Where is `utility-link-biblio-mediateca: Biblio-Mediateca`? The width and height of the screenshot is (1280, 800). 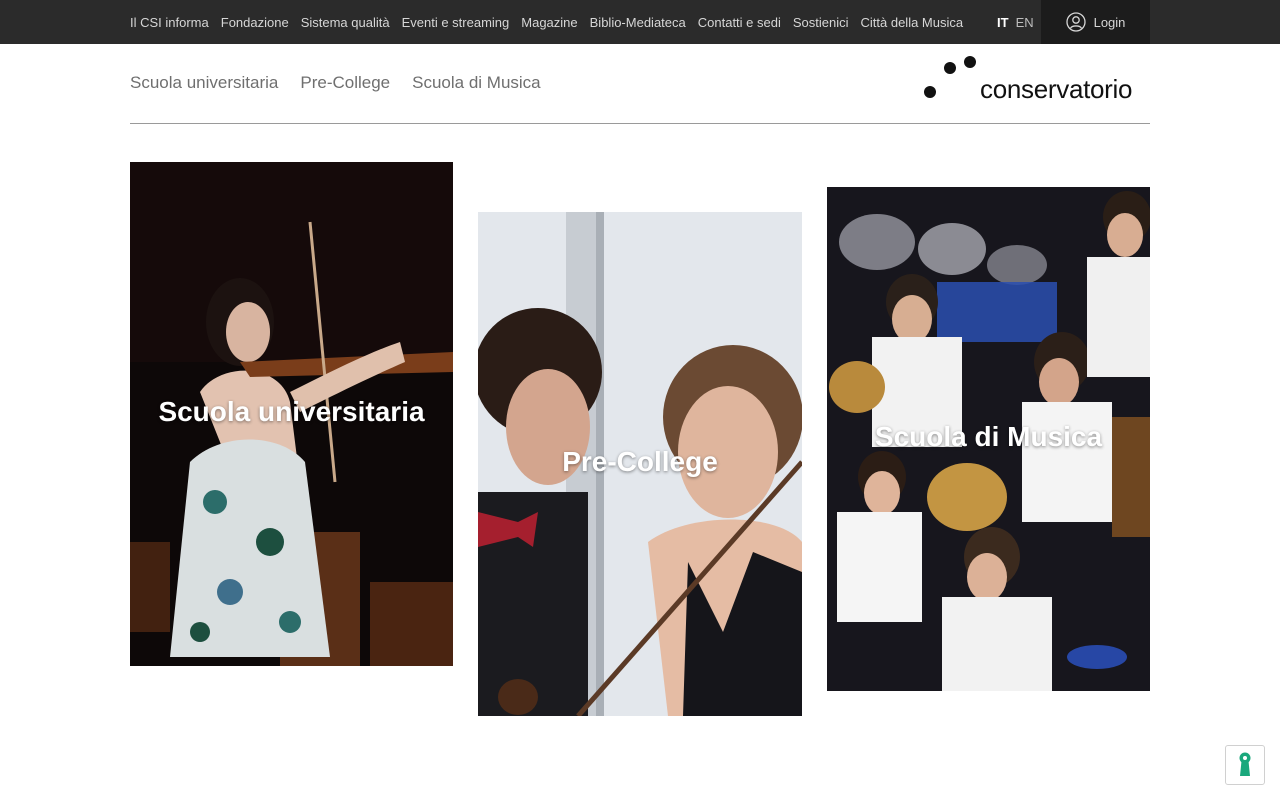 utility-link-biblio-mediateca: Biblio-Mediateca is located at coordinates (638, 22).